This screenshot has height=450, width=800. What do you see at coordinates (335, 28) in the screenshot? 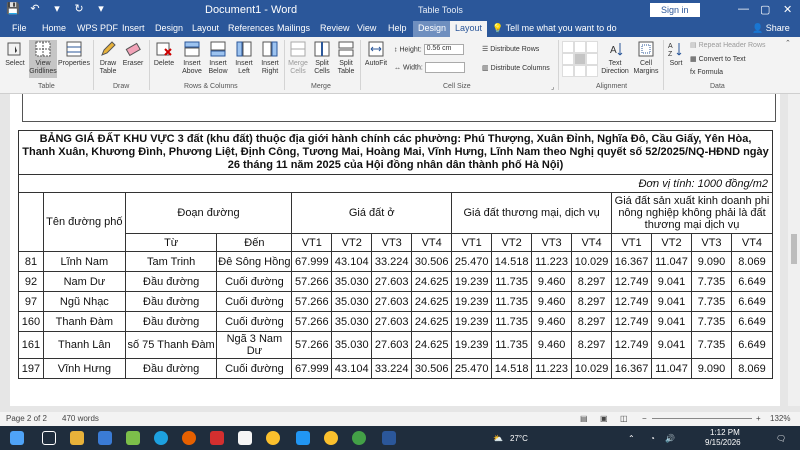
I see `tab-review: Review` at bounding box center [335, 28].